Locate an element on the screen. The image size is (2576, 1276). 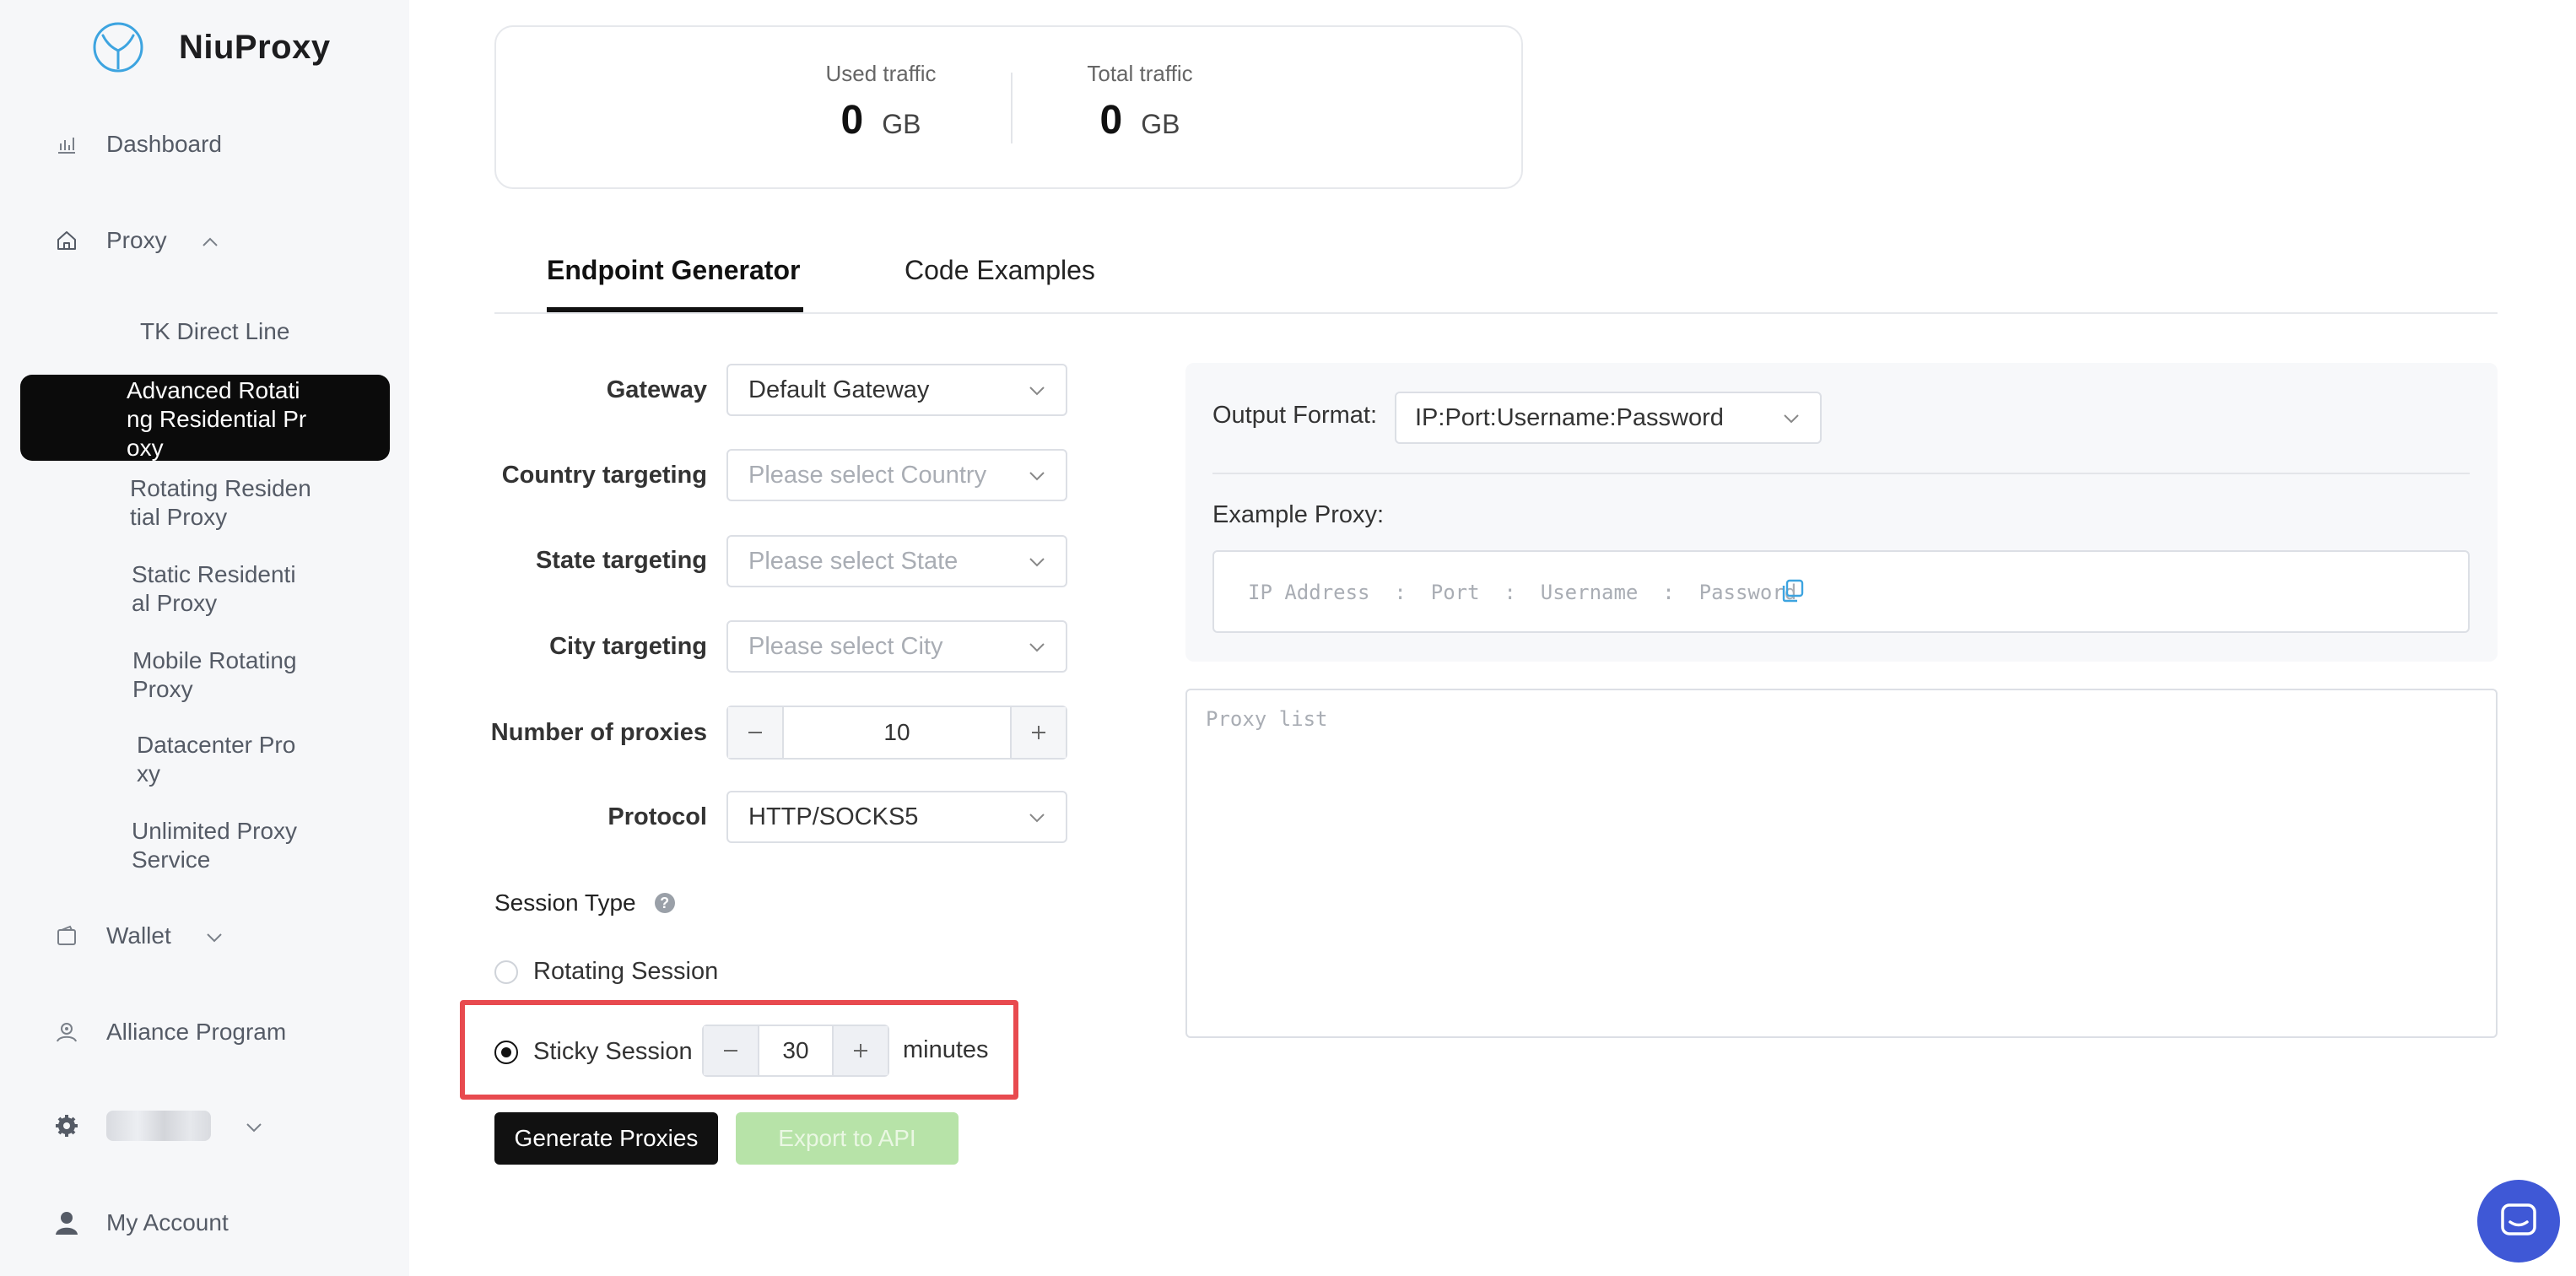
proxy-list-textarea: Proxy list is located at coordinates (1841, 863).